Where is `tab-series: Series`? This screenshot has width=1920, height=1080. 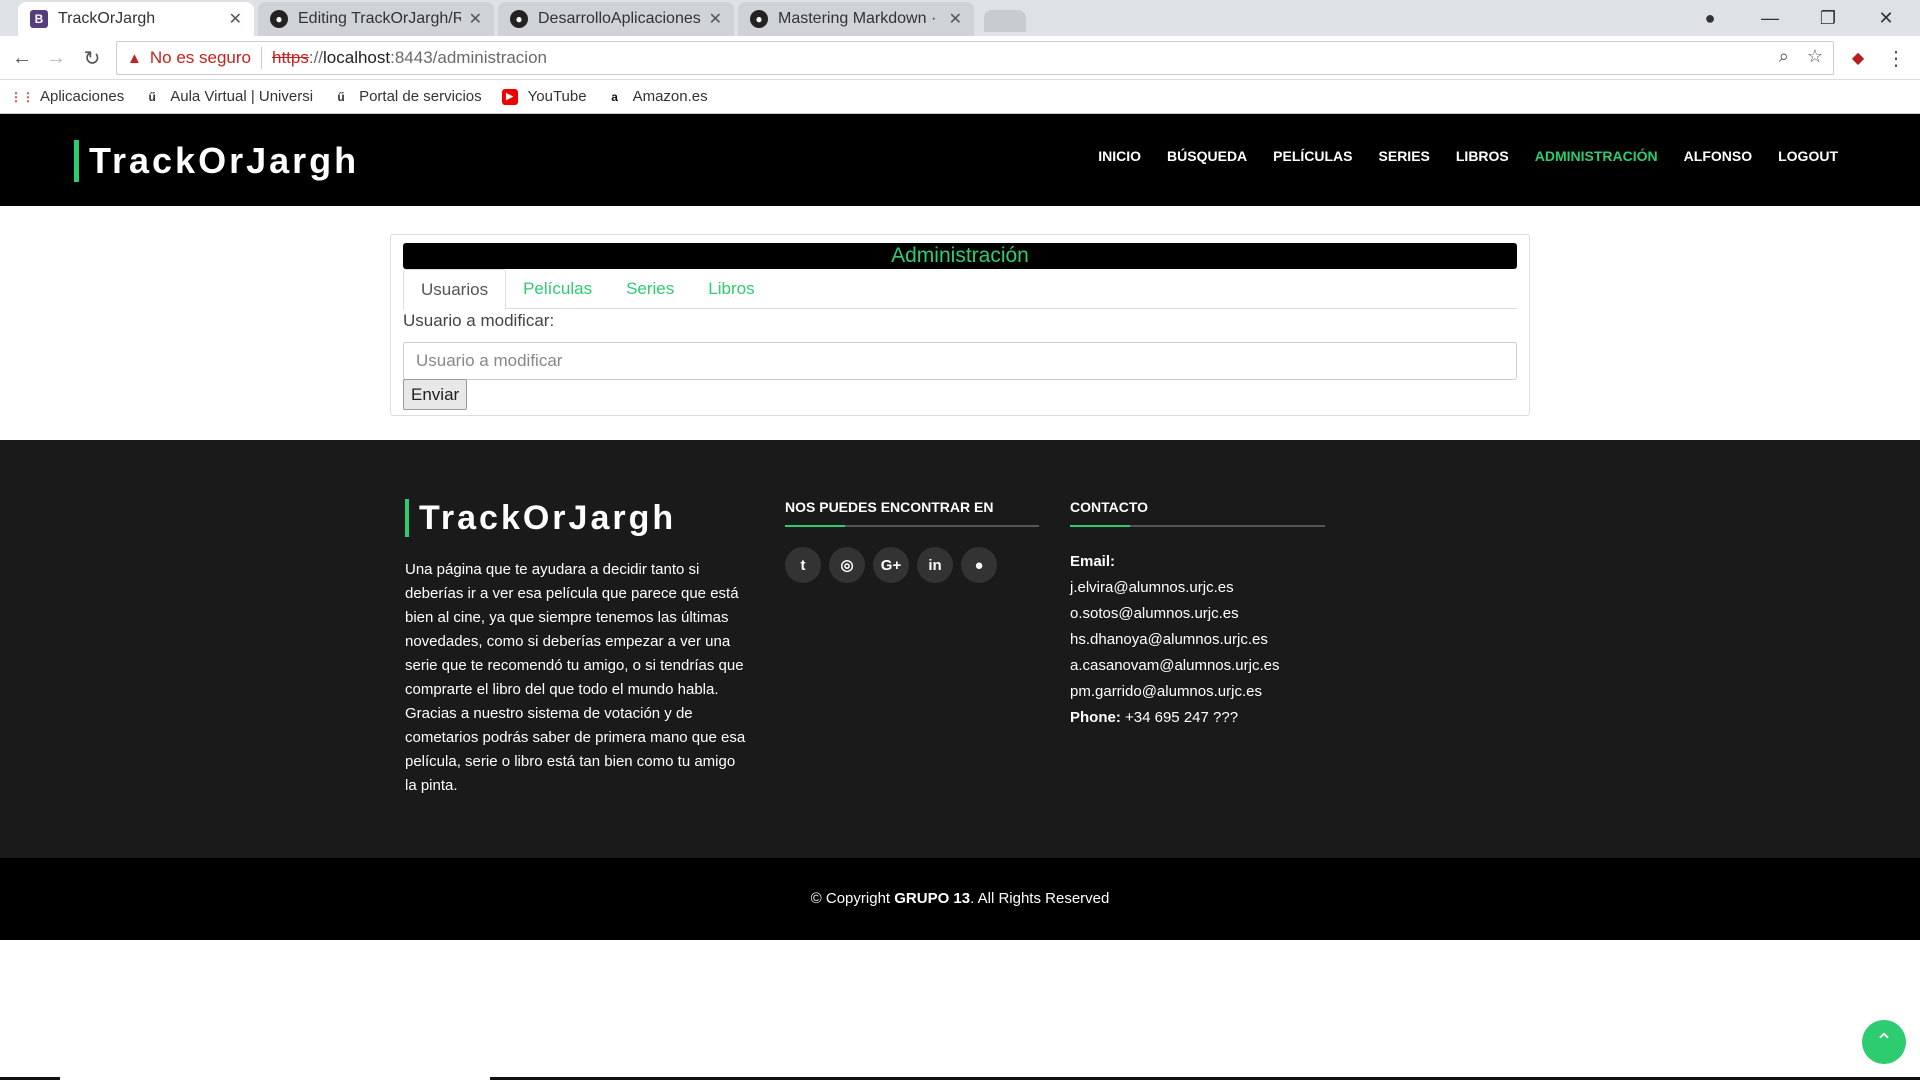
tab-series: Series is located at coordinates (650, 288).